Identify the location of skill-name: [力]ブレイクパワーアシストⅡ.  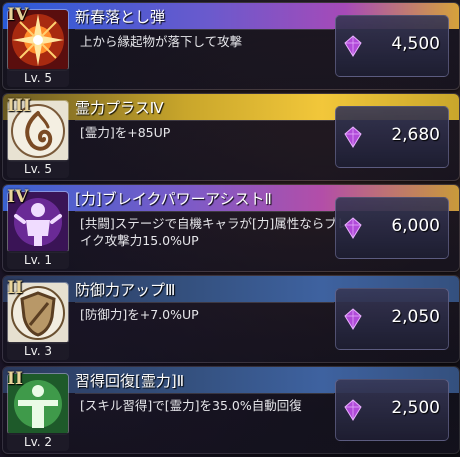
(173, 199).